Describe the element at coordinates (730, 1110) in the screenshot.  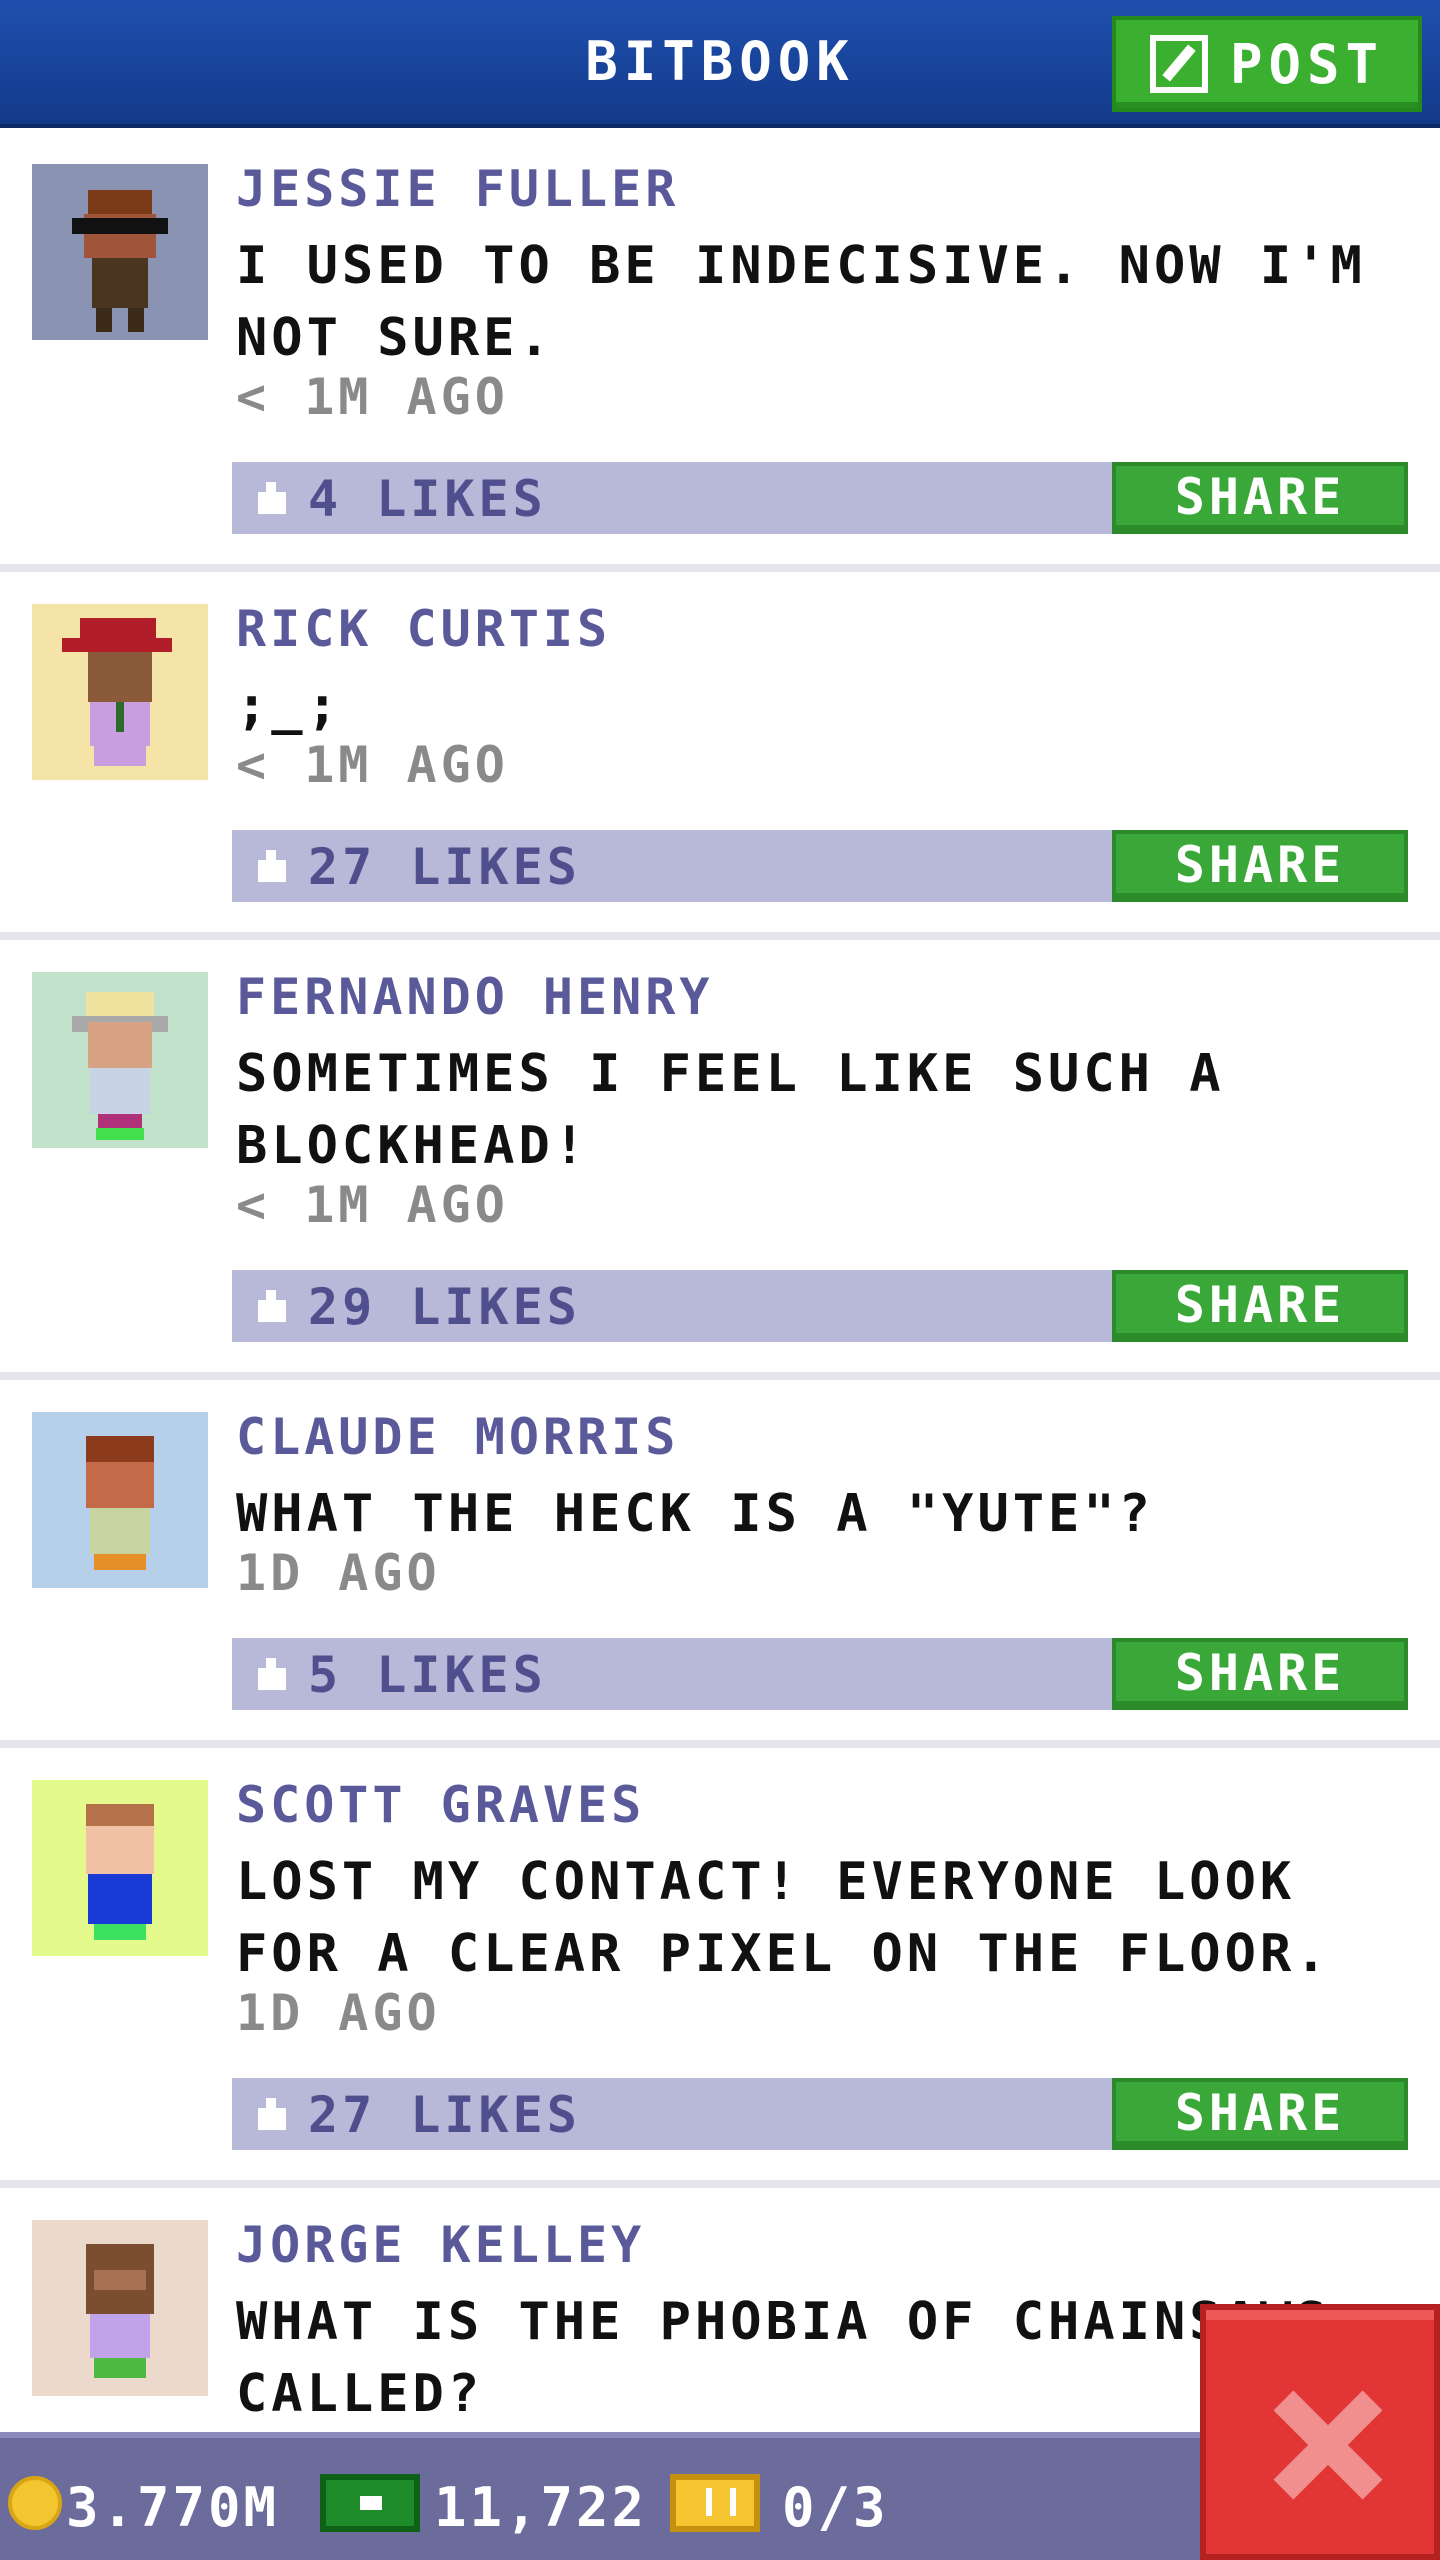
I see `post-text: SOMETIMES I FEEL LIKE SUCH A BLOCKHEAD!` at that location.